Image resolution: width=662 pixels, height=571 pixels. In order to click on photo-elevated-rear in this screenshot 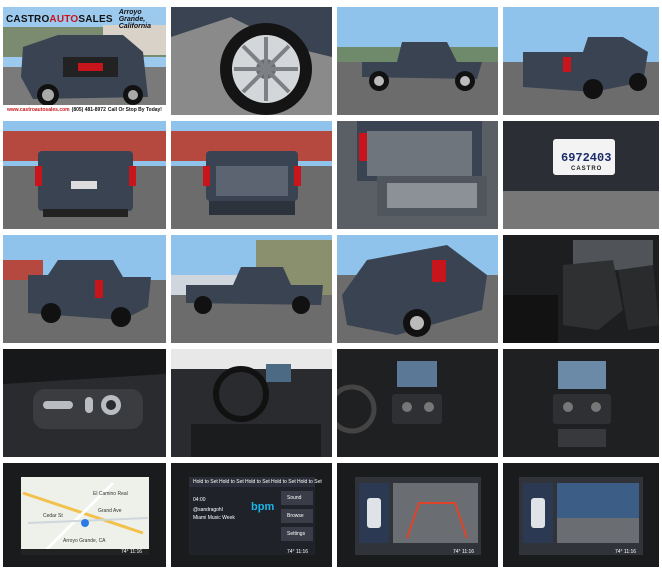, I will do `click(417, 289)`.